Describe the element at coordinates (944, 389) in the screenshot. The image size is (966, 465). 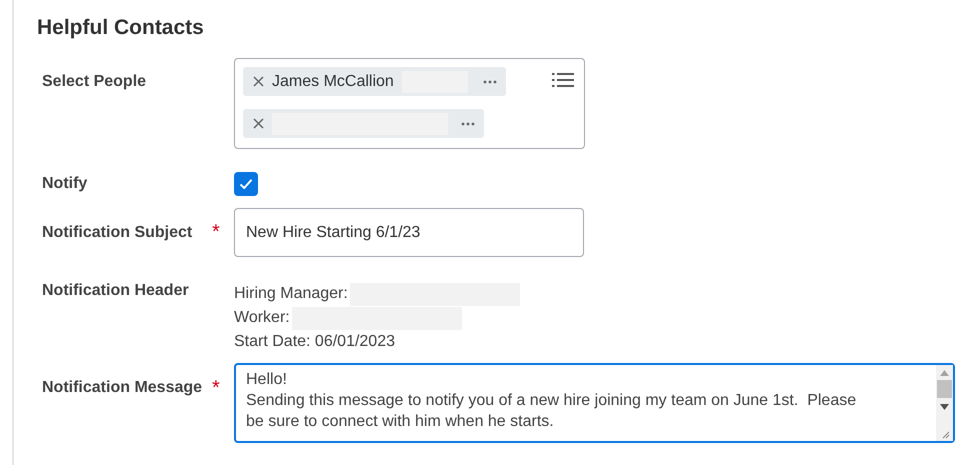
I see `scrollbar-thumb` at that location.